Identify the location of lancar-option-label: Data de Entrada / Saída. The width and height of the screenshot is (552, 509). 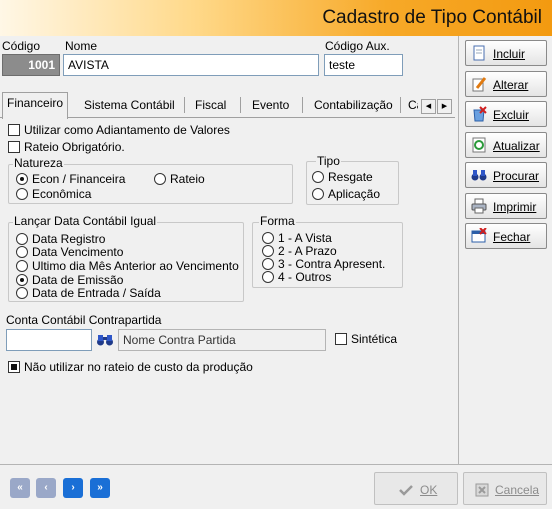
(96, 293).